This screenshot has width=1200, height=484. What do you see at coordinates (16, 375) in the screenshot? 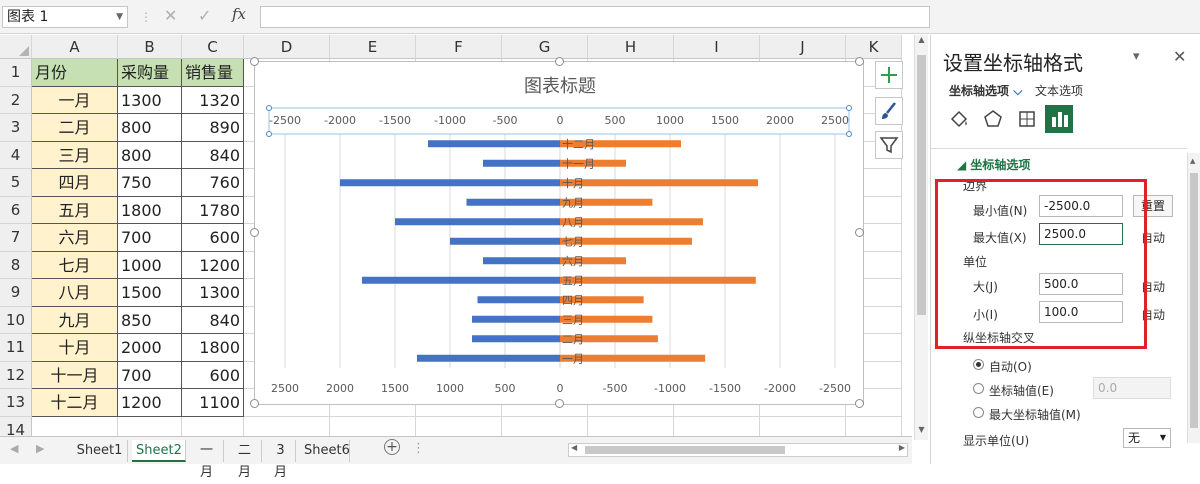
I see `row-header: 12` at bounding box center [16, 375].